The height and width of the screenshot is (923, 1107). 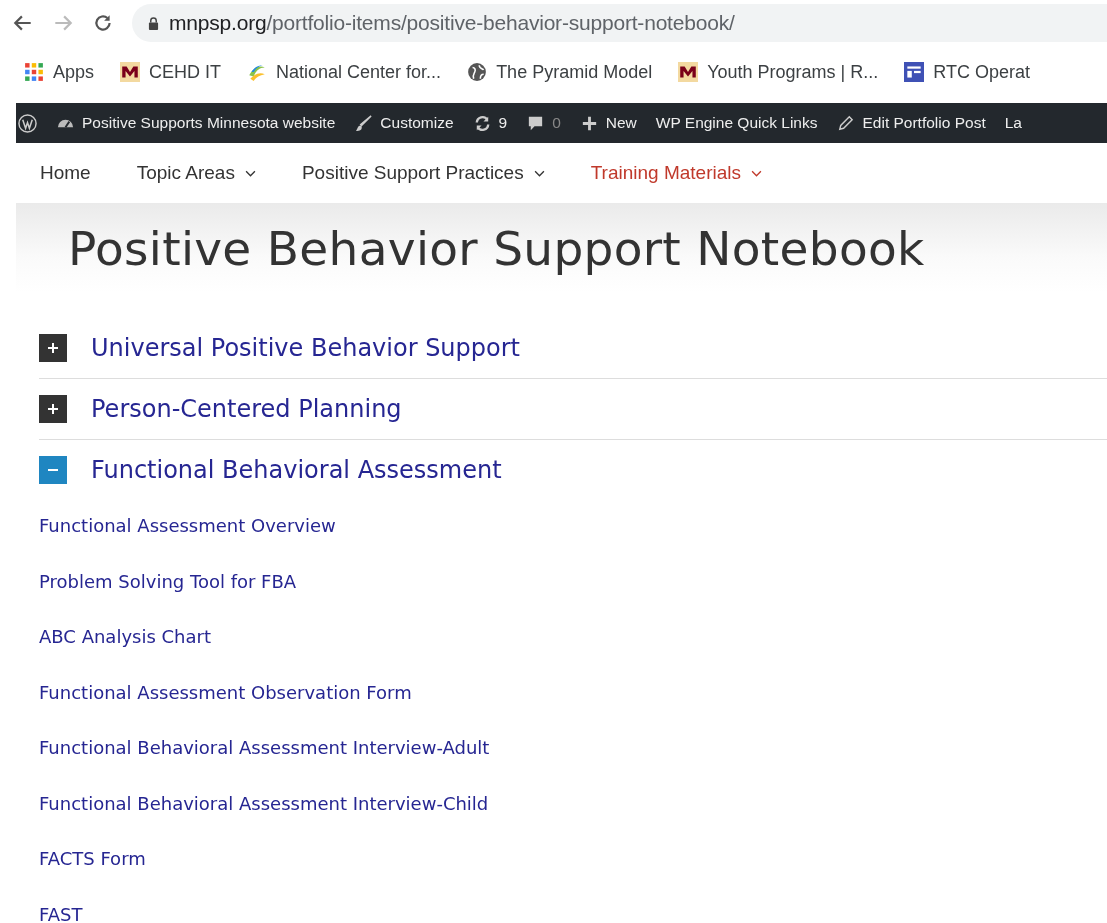 I want to click on admin-bar-item: Edit Portfolio Post, so click(x=911, y=123).